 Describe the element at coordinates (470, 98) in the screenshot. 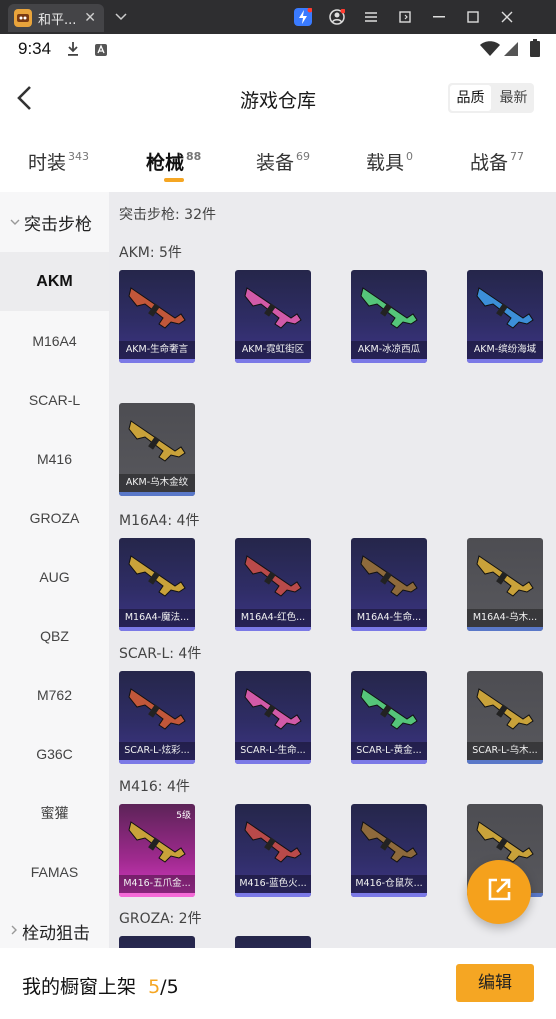

I see `sort-quality-button: 品质` at that location.